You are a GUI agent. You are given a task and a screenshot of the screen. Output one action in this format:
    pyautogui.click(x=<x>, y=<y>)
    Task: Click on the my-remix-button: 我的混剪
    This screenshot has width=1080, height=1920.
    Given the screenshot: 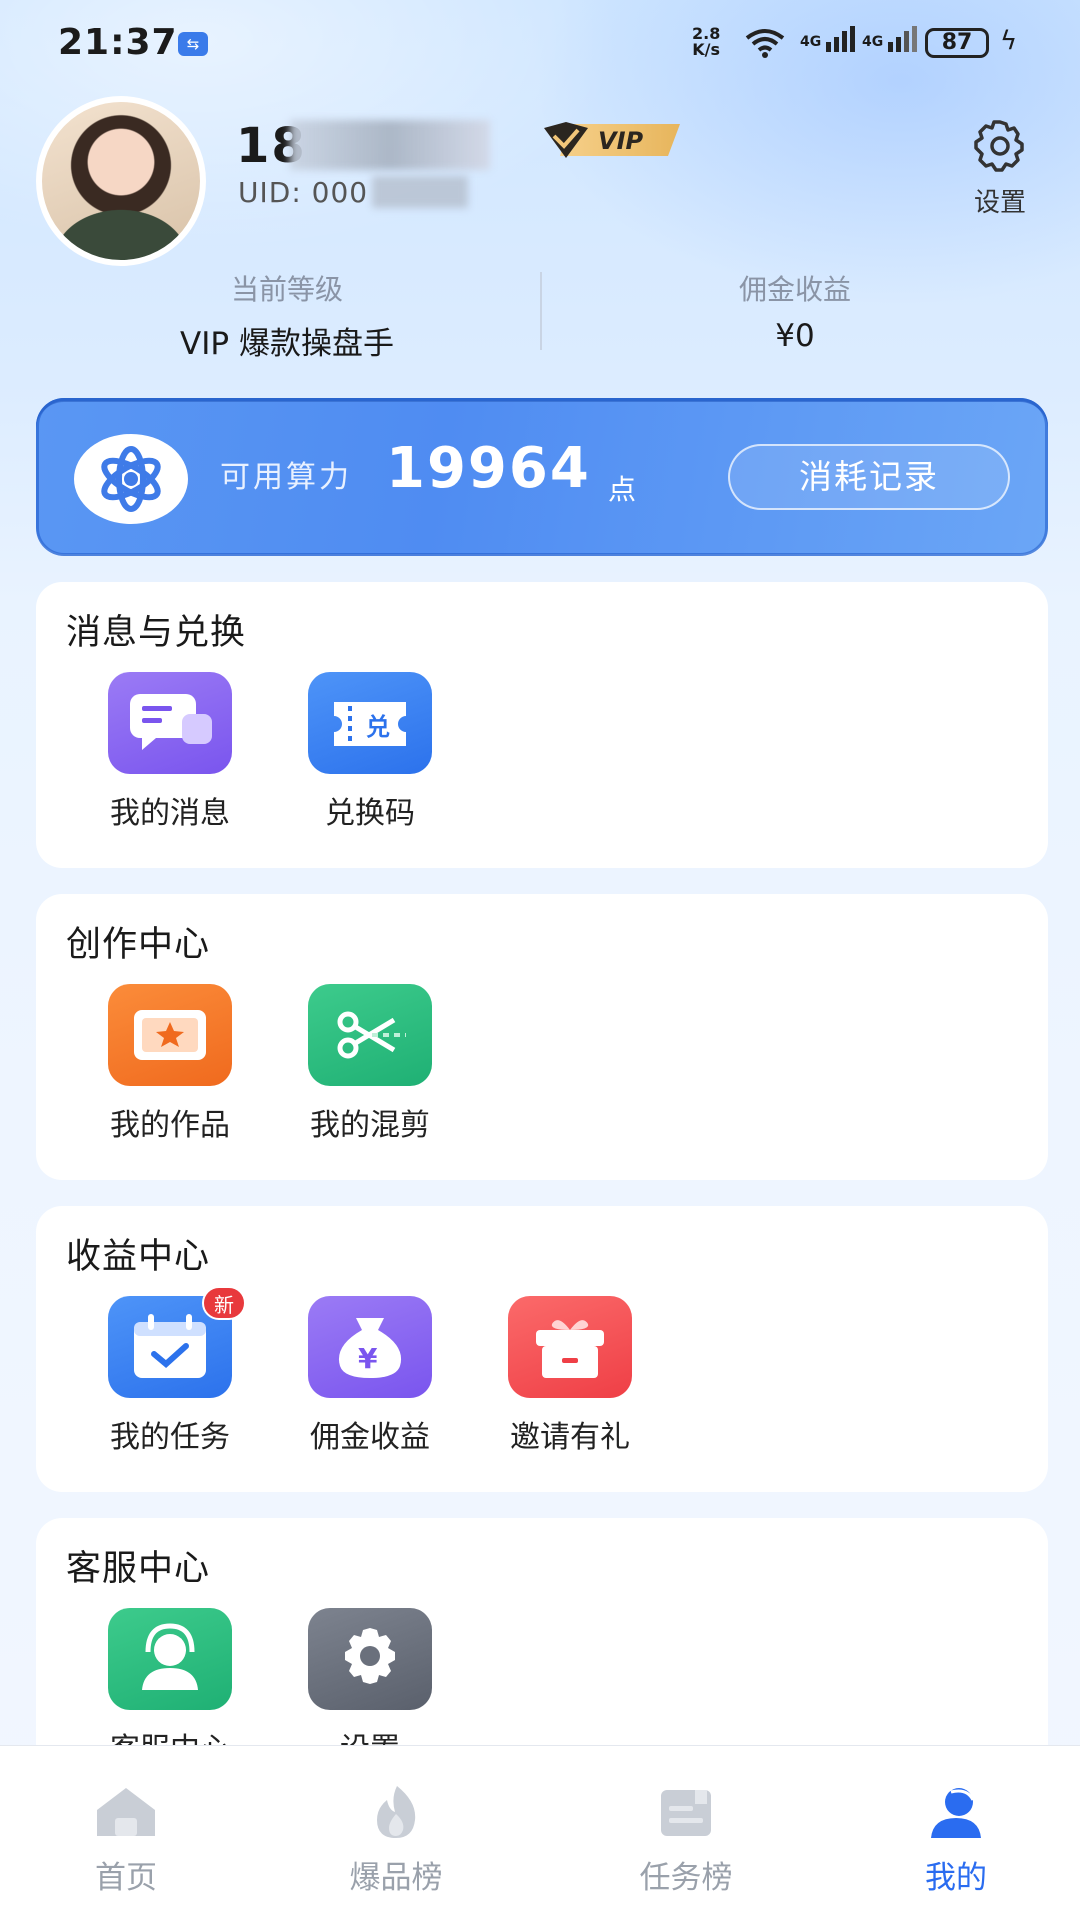 What is the action you would take?
    pyautogui.click(x=370, y=1064)
    